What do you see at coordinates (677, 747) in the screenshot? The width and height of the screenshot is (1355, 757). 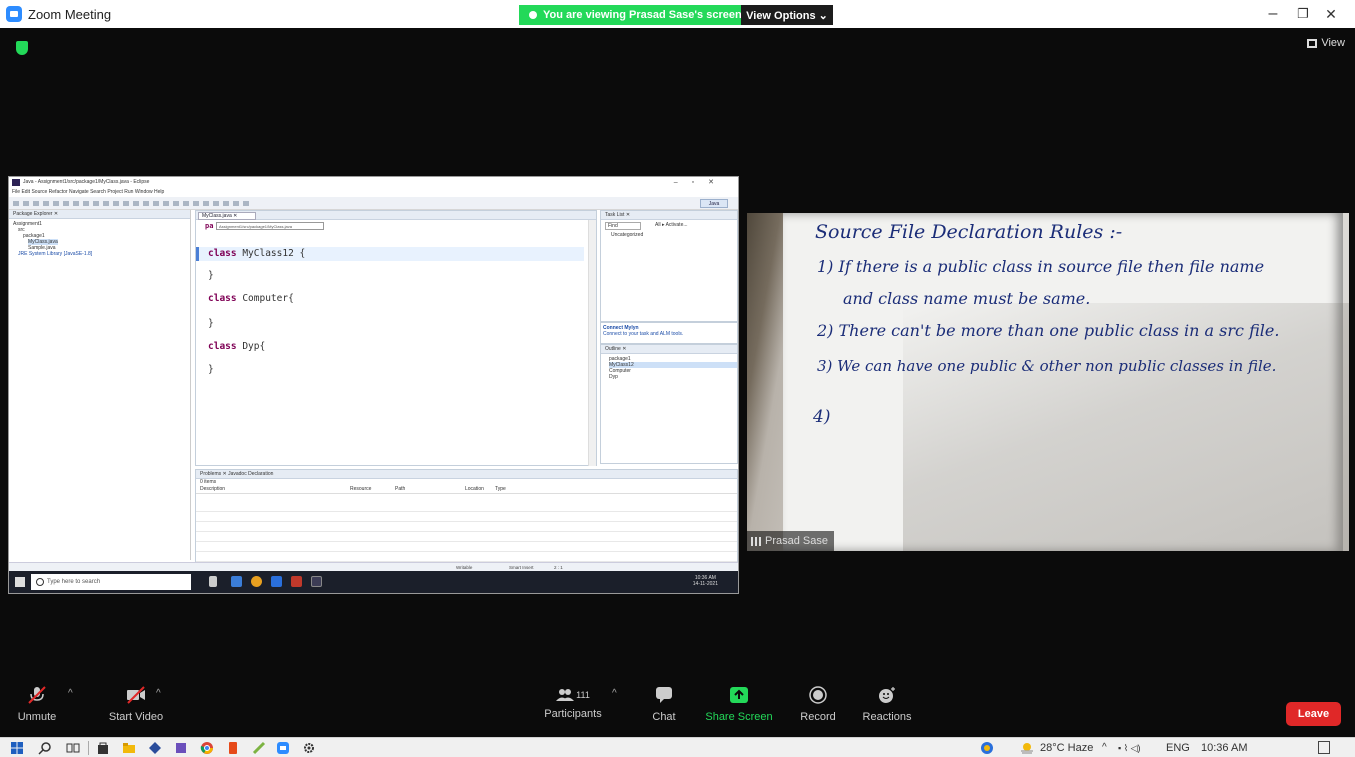 I see `windows-taskbar: 28°C Haze ^ ▪ ⌇ ◁) ENG 10:36 AM` at bounding box center [677, 747].